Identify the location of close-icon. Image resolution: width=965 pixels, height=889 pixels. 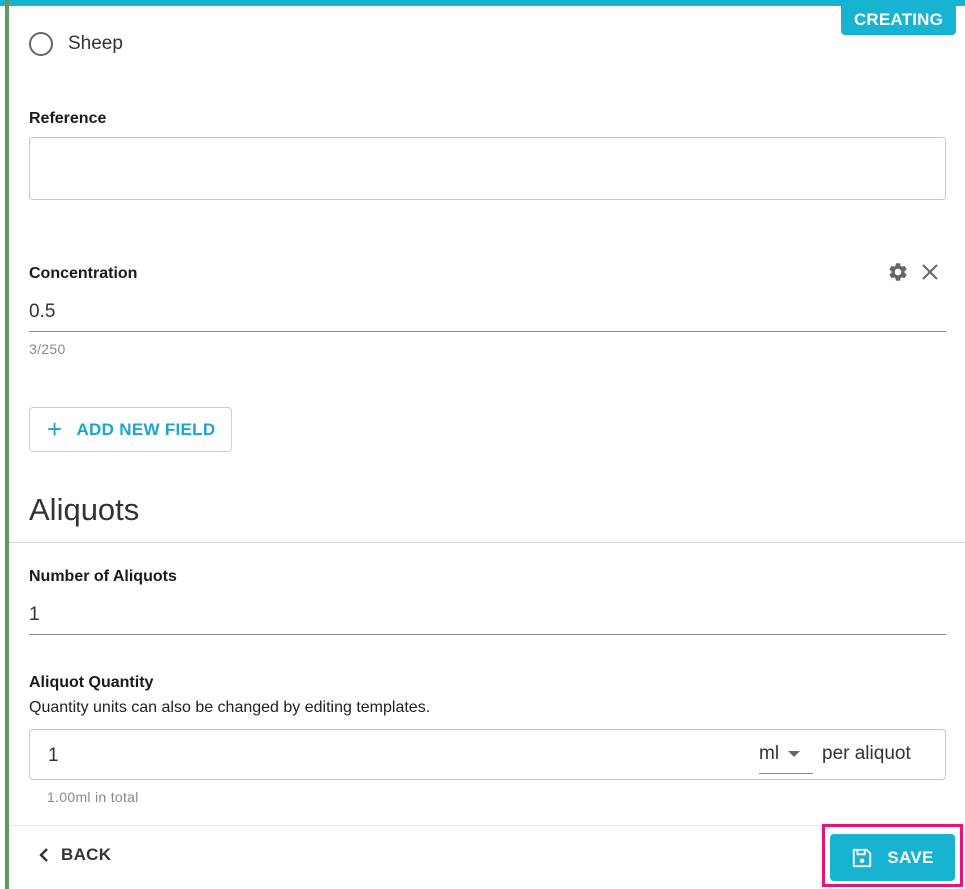
(930, 272).